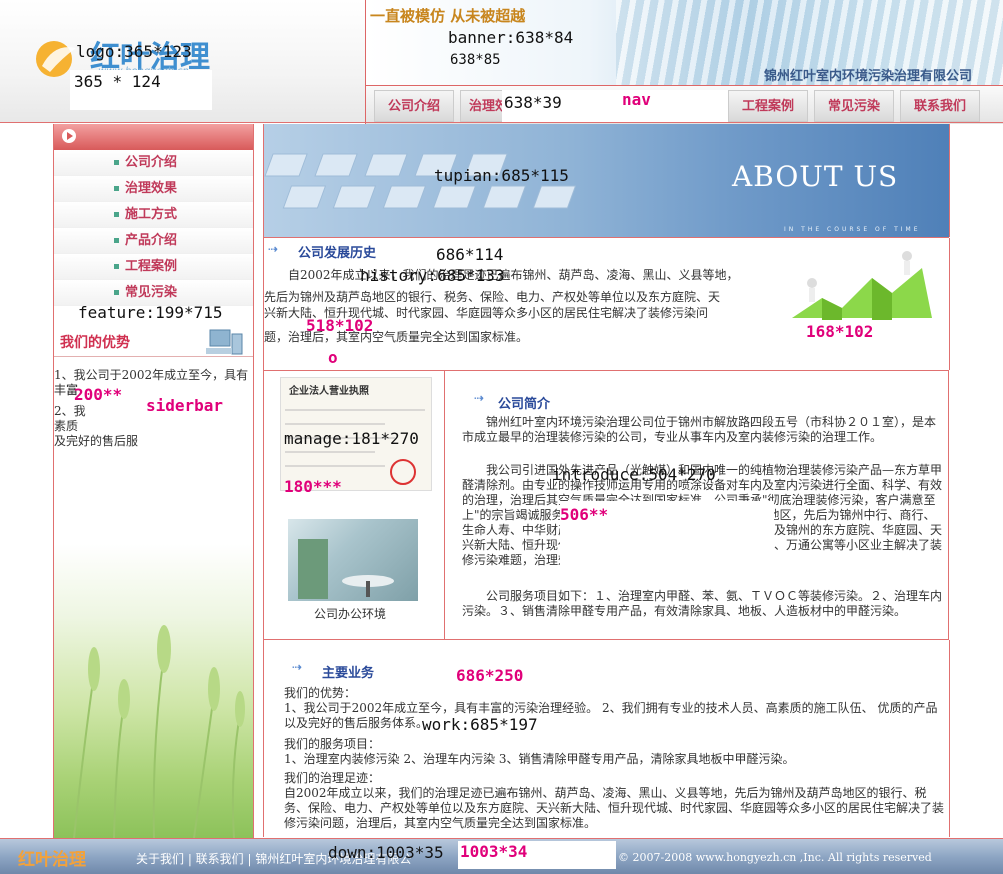  What do you see at coordinates (185, 405) in the screenshot?
I see `siderbar-label: siderbar` at bounding box center [185, 405].